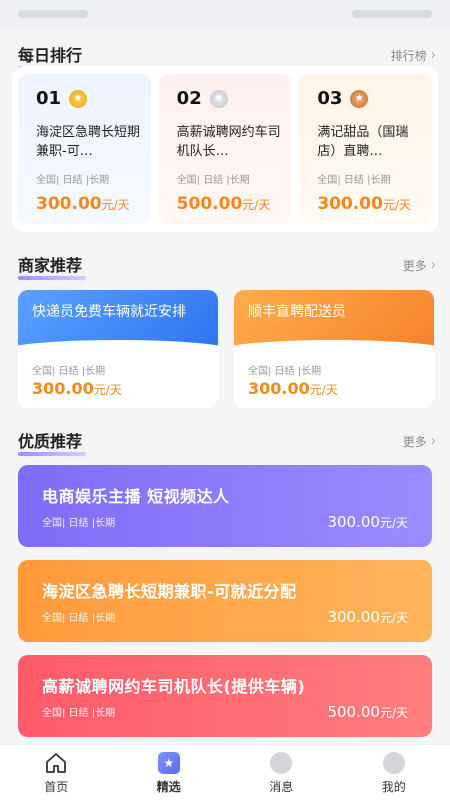 The height and width of the screenshot is (800, 450). I want to click on bottom-tab-bar: 首页 ★ 精选 消息 我的, so click(225, 772).